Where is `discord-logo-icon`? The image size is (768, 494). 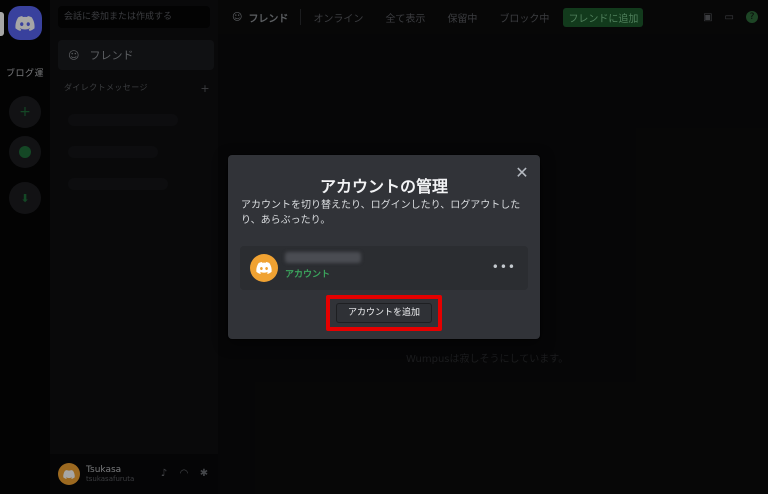
discord-logo-icon is located at coordinates (264, 268).